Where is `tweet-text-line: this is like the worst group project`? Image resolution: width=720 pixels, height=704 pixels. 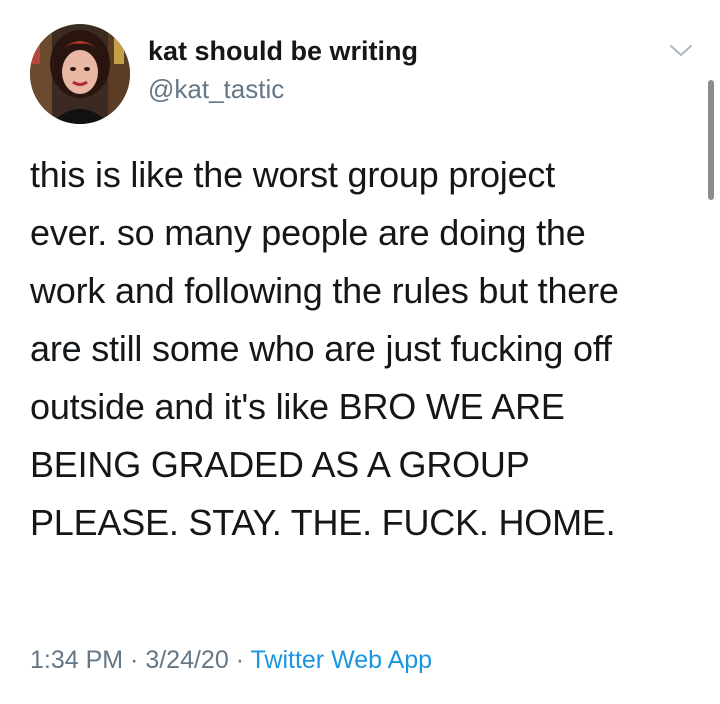 tweet-text-line: this is like the worst group project is located at coordinates (293, 174).